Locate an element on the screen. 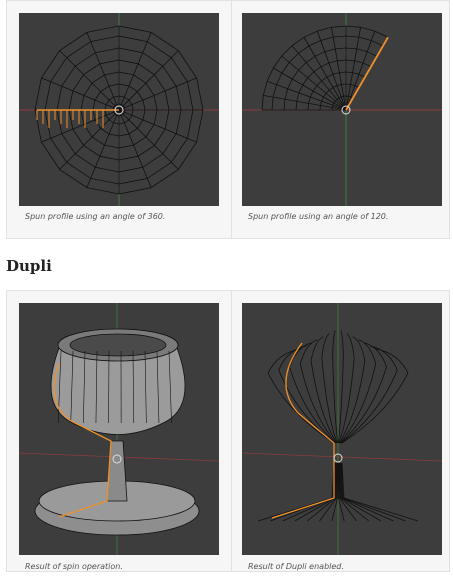 The width and height of the screenshot is (453, 577). figure-caption: Spun profile using an angle of 120. is located at coordinates (318, 216).